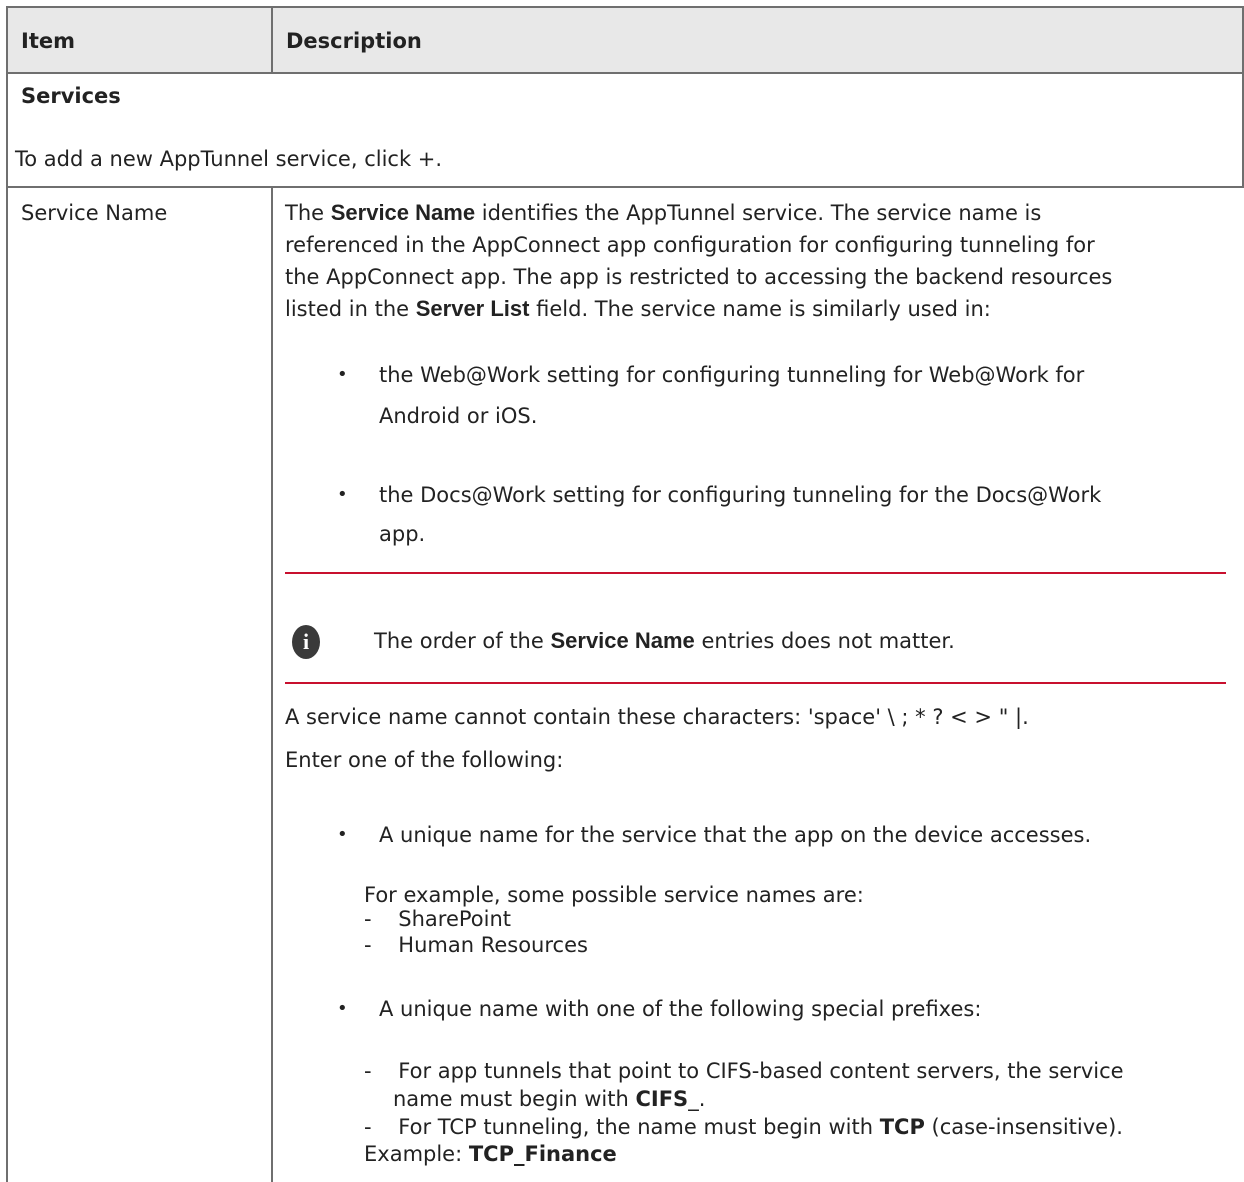 This screenshot has height=1182, width=1244. Describe the element at coordinates (476, 945) in the screenshot. I see `example-item: - Human Resources` at that location.